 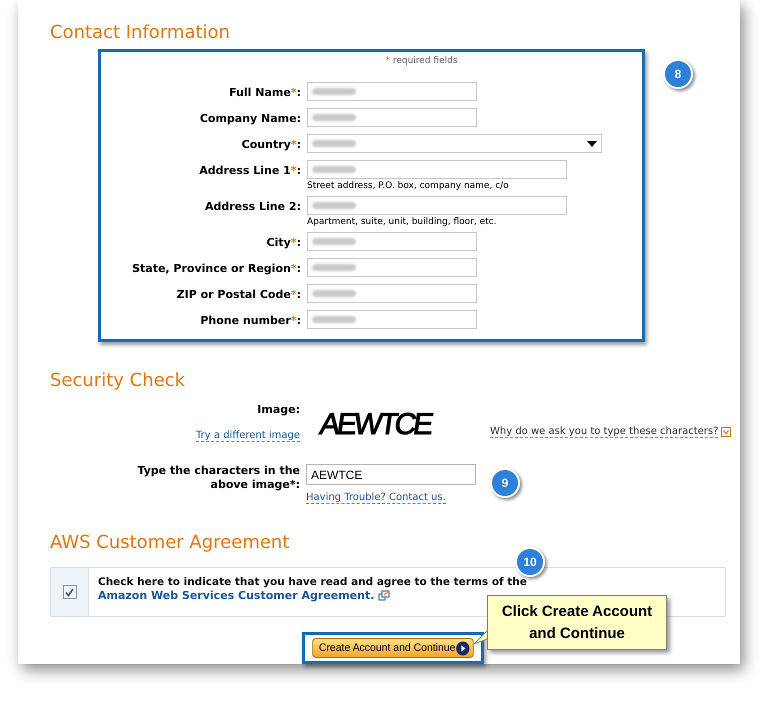 What do you see at coordinates (726, 432) in the screenshot?
I see `chevron-icon` at bounding box center [726, 432].